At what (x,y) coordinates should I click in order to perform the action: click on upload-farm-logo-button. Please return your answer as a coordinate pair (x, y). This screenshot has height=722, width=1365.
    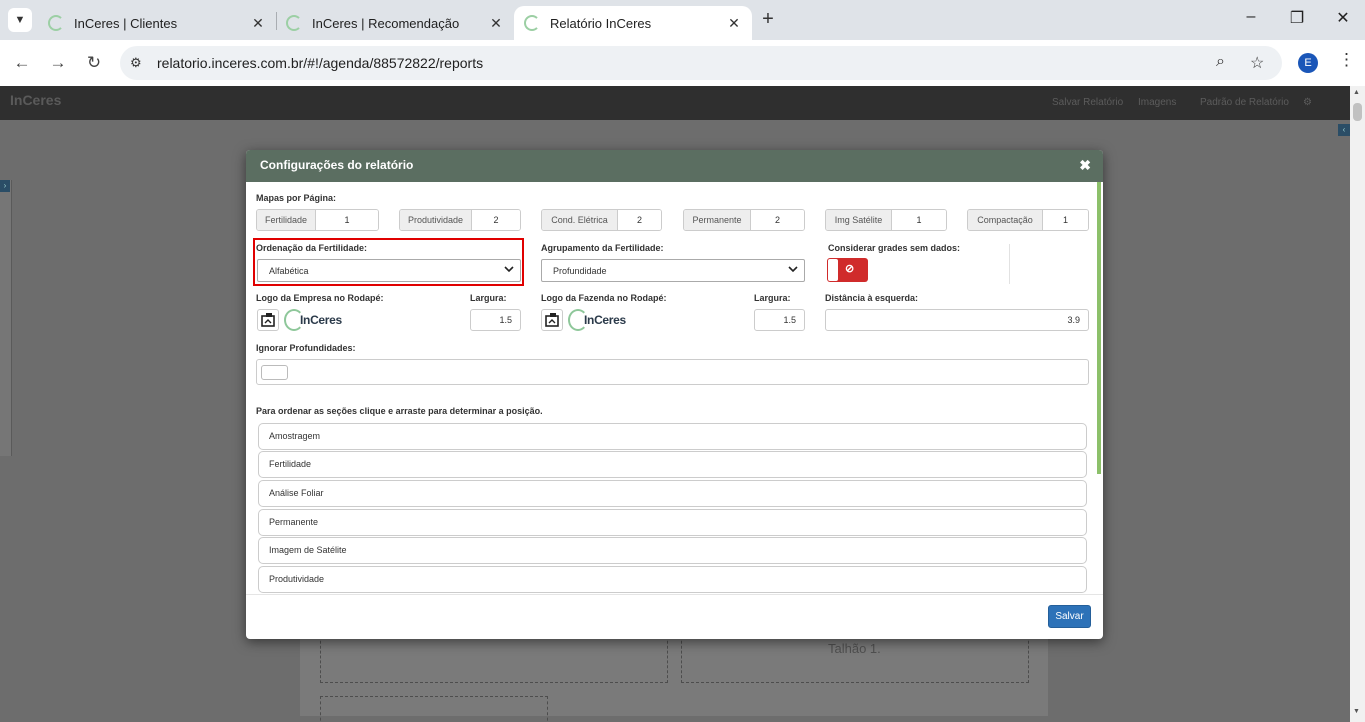
    Looking at the image, I should click on (552, 320).